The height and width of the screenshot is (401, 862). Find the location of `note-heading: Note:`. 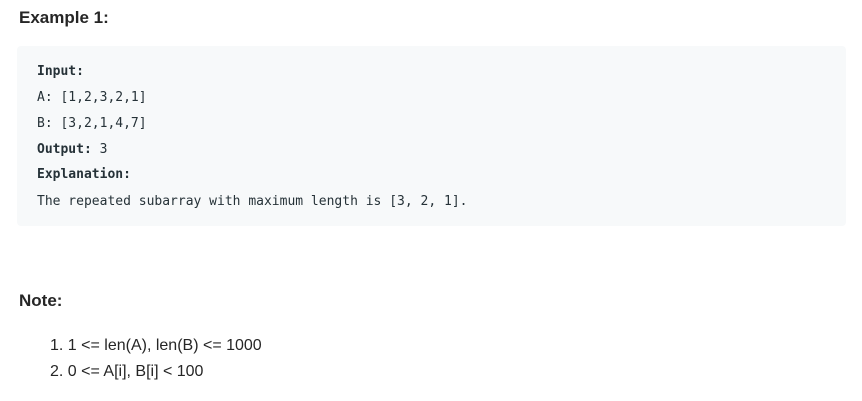

note-heading: Note: is located at coordinates (41, 300).